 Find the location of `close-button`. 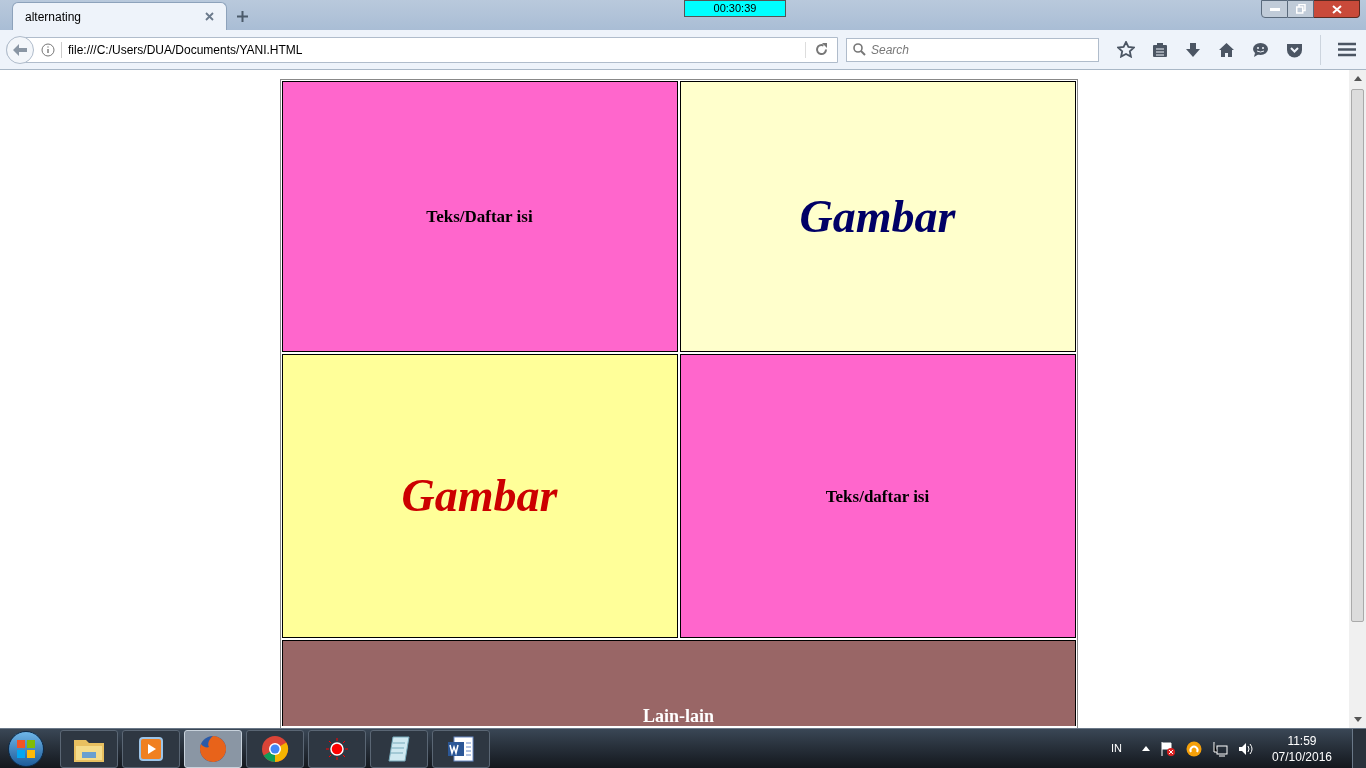

close-button is located at coordinates (1337, 9).